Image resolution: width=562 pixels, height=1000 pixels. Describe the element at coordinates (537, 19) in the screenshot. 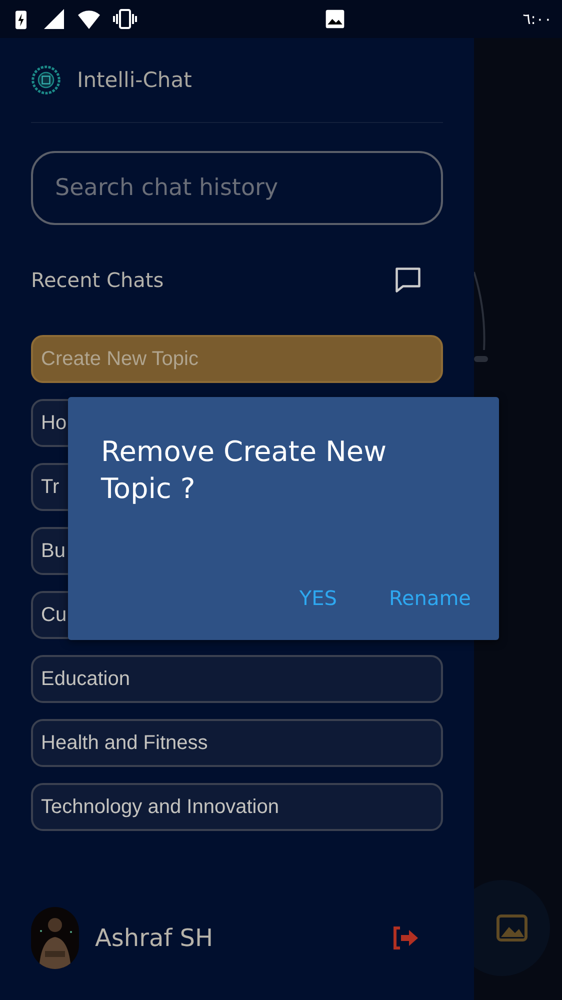

I see `clock-time: ٦:٠٠` at that location.